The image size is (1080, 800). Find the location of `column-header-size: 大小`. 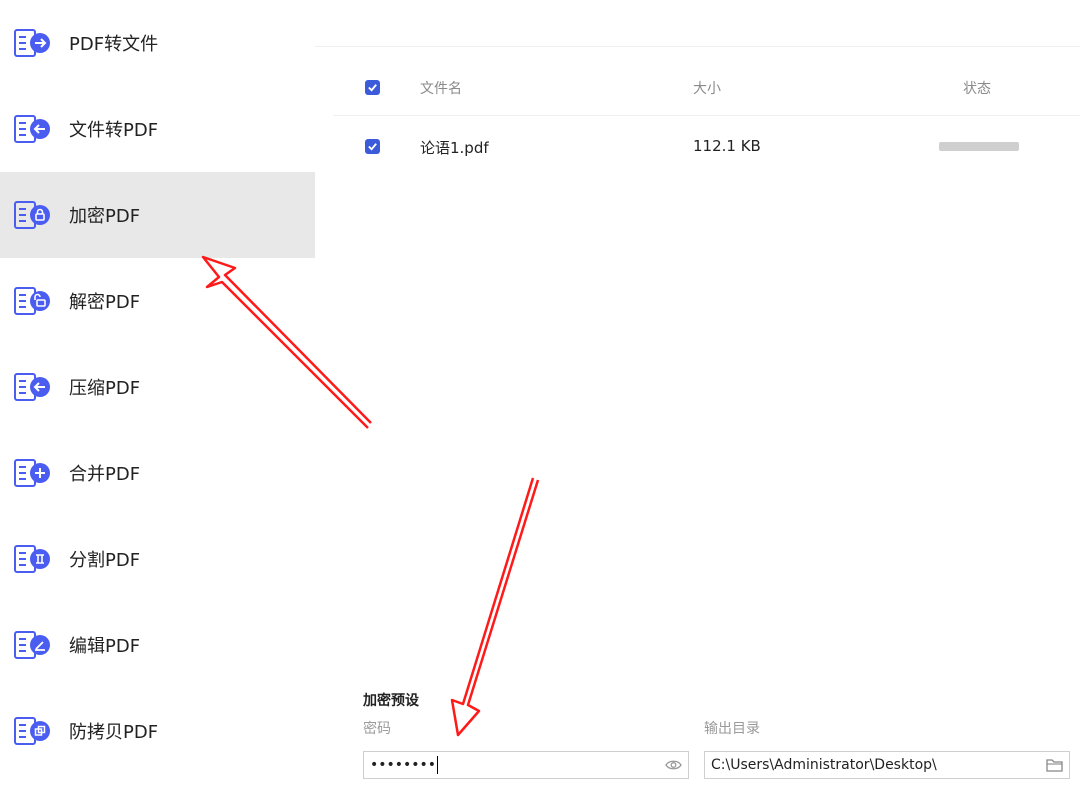

column-header-size: 大小 is located at coordinates (707, 88).